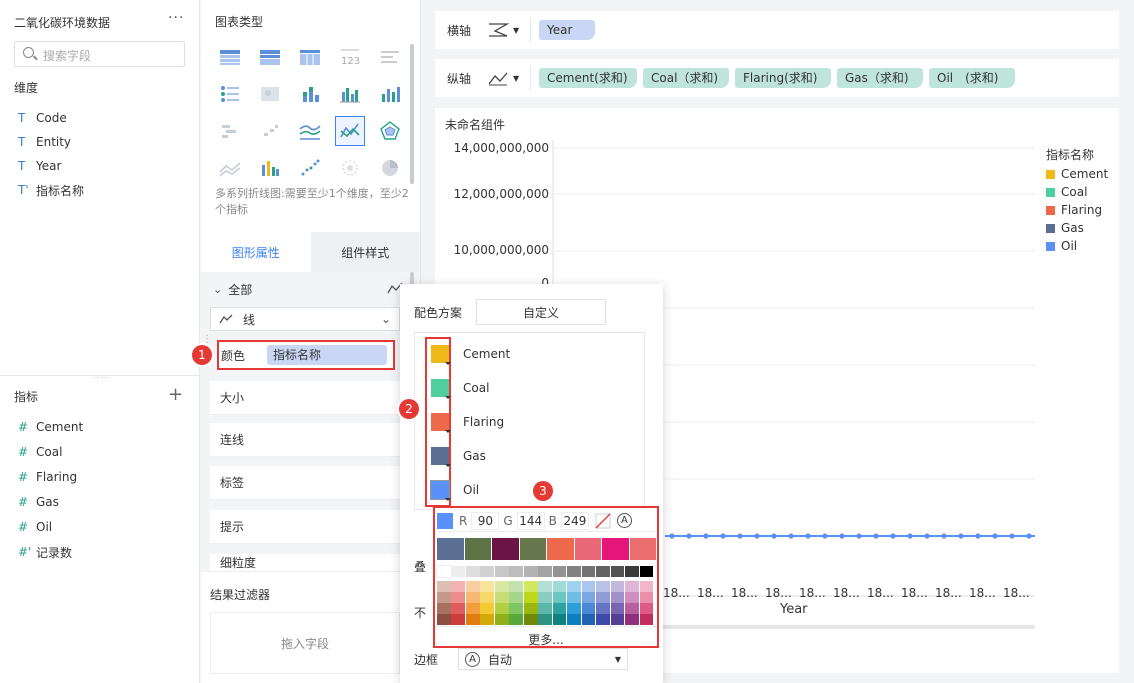  Describe the element at coordinates (270, 131) in the screenshot. I see `scatter-small-icon` at that location.